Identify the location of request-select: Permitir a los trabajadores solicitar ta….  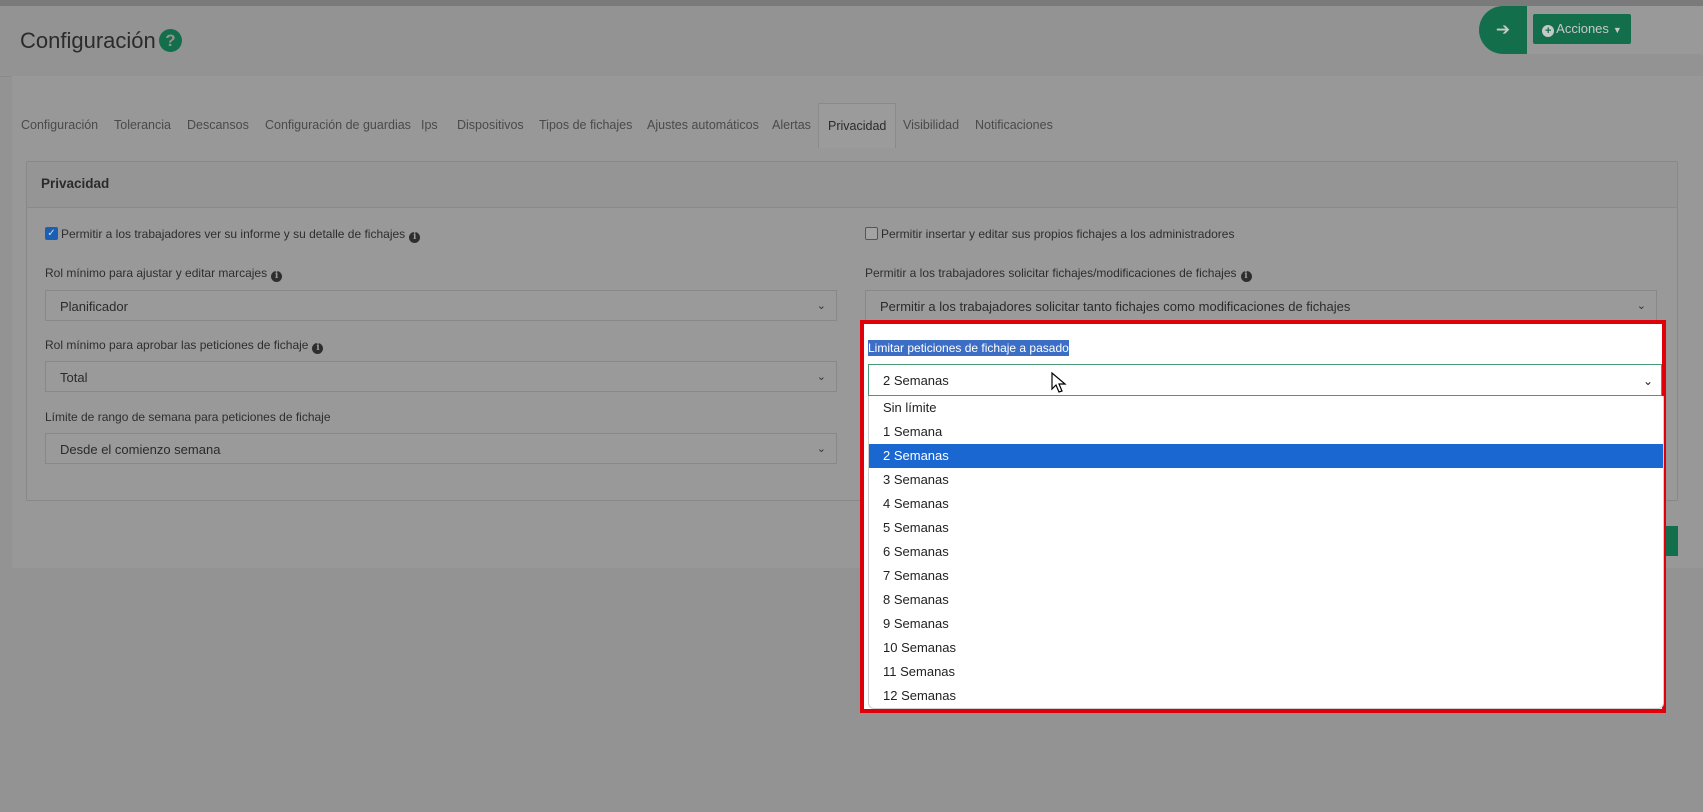
(1261, 305).